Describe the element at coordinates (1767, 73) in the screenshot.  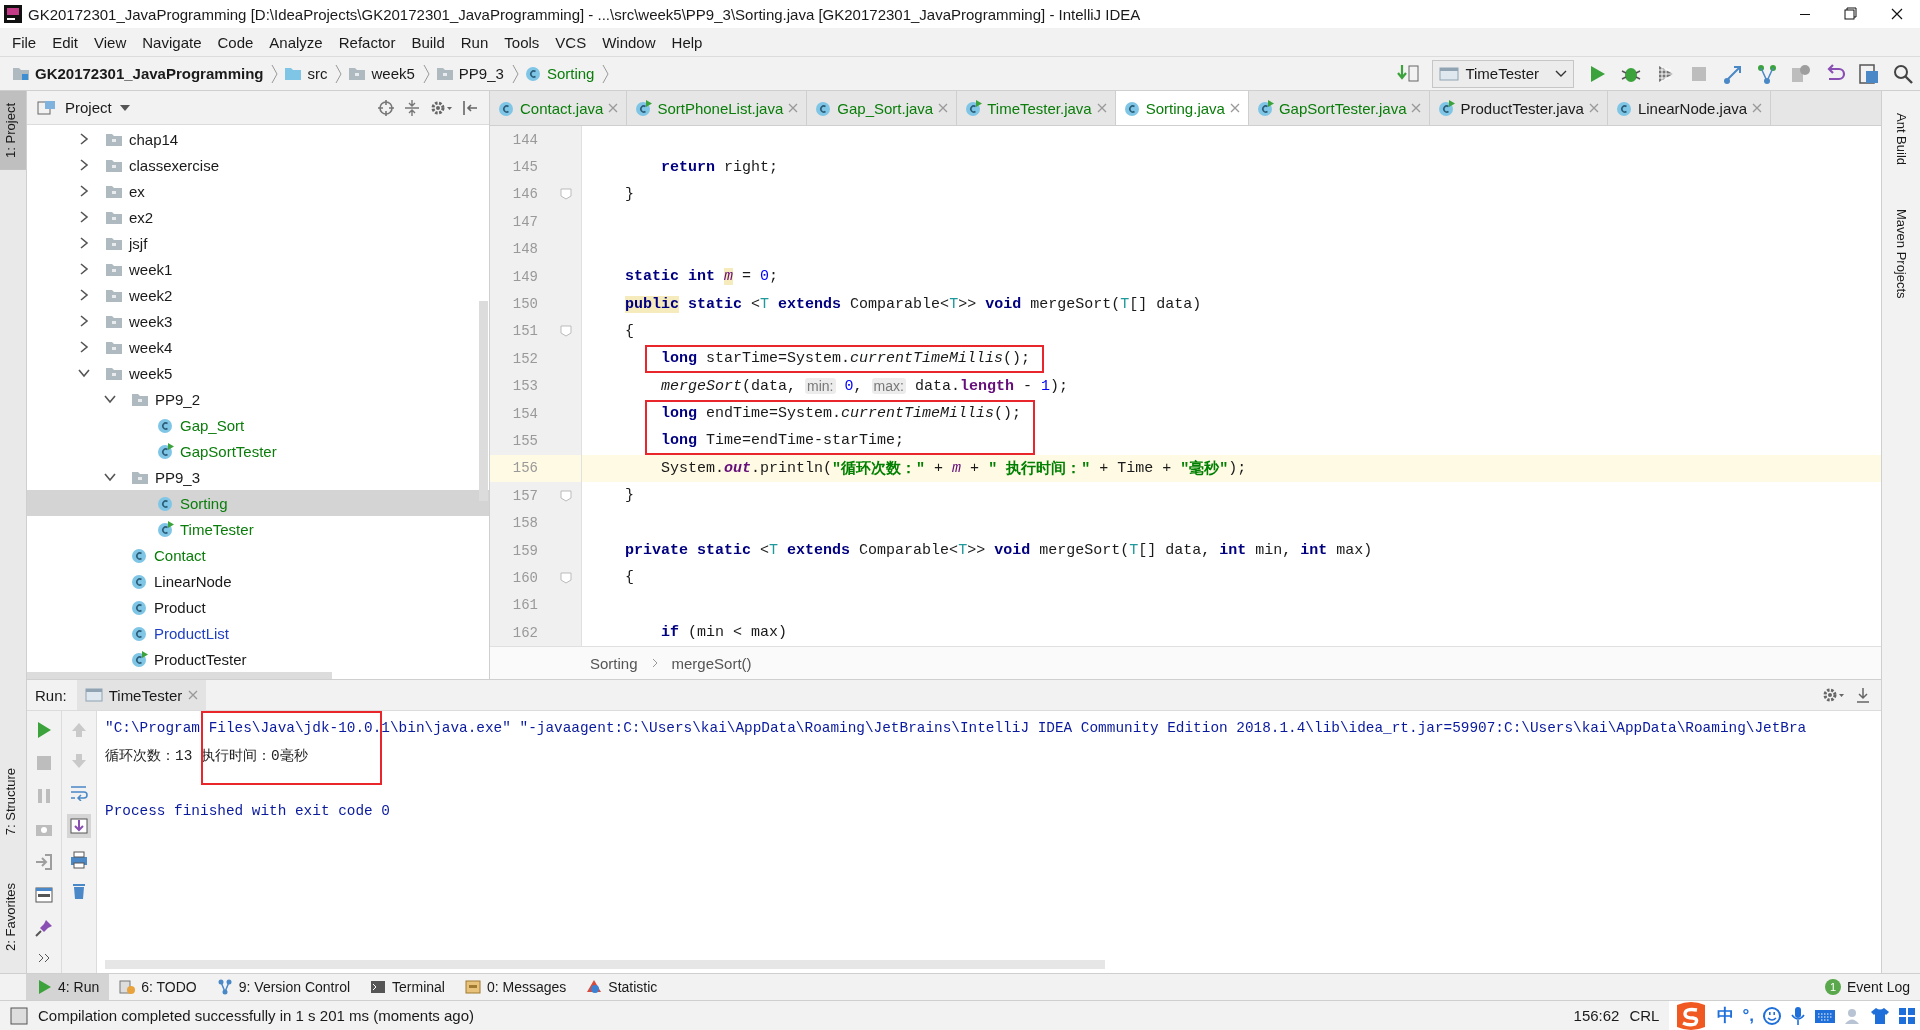
I see `vcs-commit-icon` at that location.